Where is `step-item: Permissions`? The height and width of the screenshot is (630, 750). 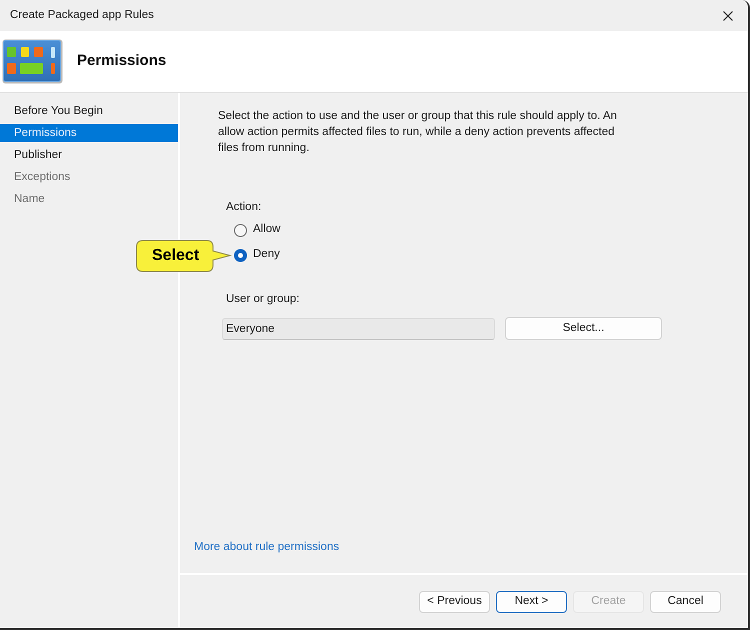 step-item: Permissions is located at coordinates (89, 133).